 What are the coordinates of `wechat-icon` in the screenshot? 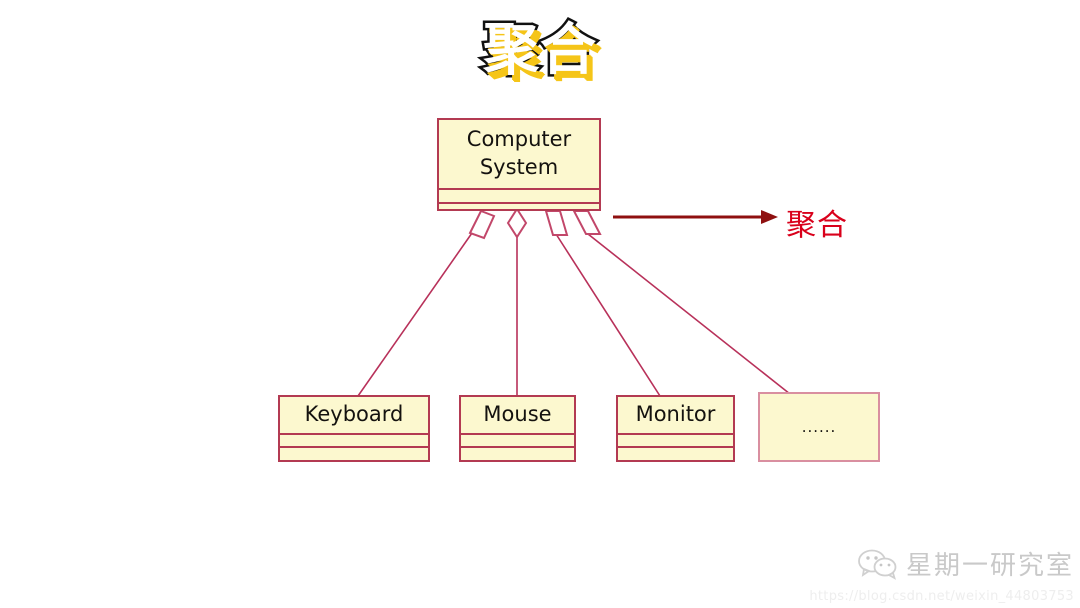 It's located at (877, 564).